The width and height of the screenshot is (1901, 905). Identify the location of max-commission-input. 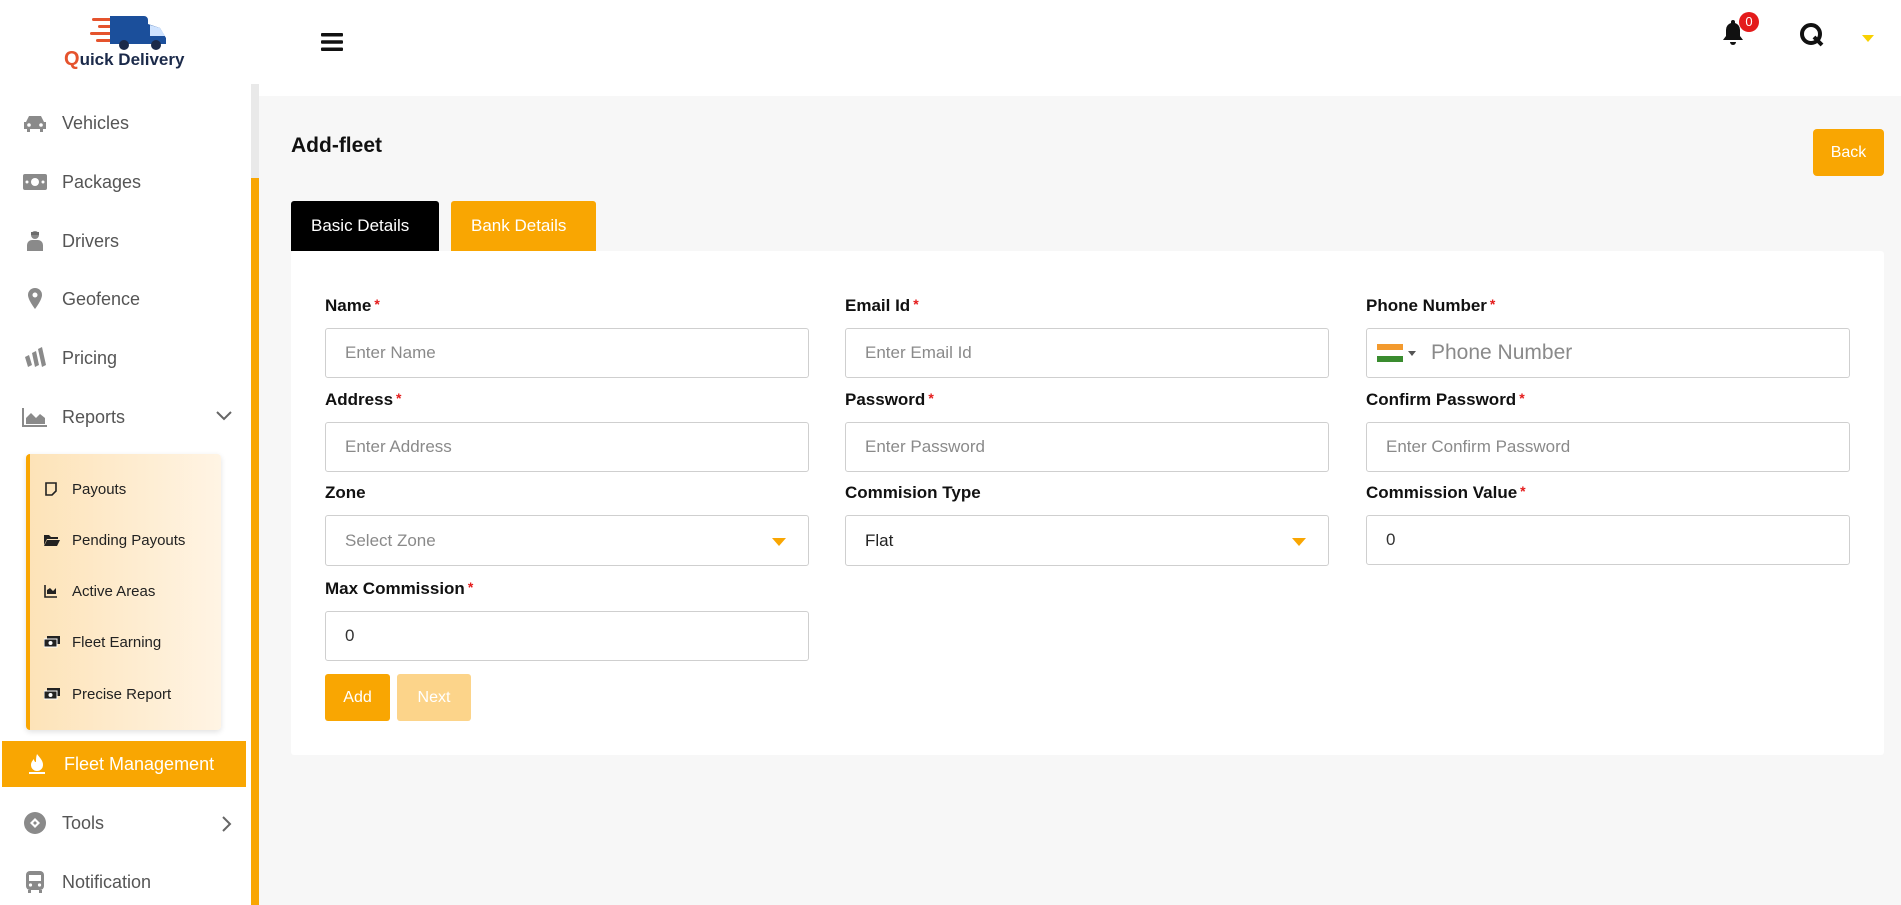
(567, 636).